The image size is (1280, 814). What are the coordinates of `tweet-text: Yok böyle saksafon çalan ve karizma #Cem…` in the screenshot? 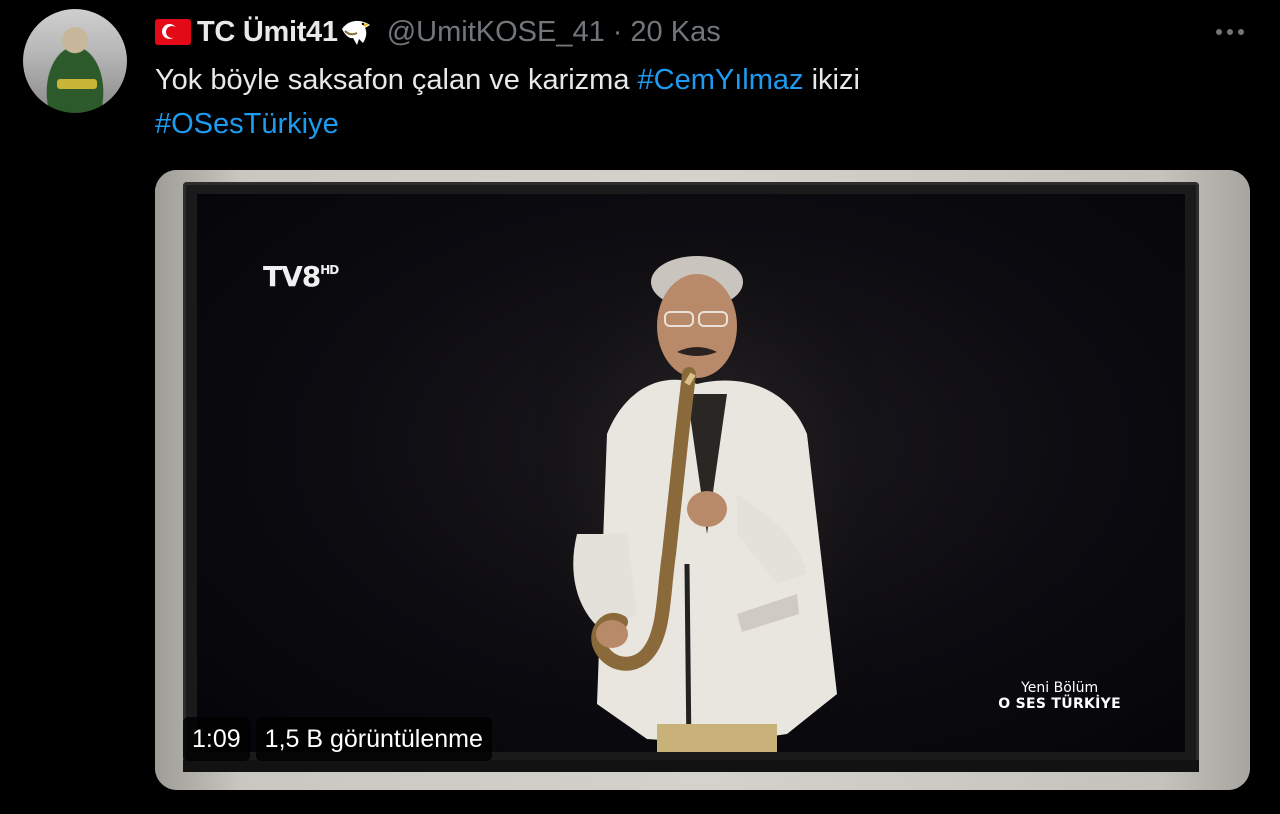 It's located at (685, 102).